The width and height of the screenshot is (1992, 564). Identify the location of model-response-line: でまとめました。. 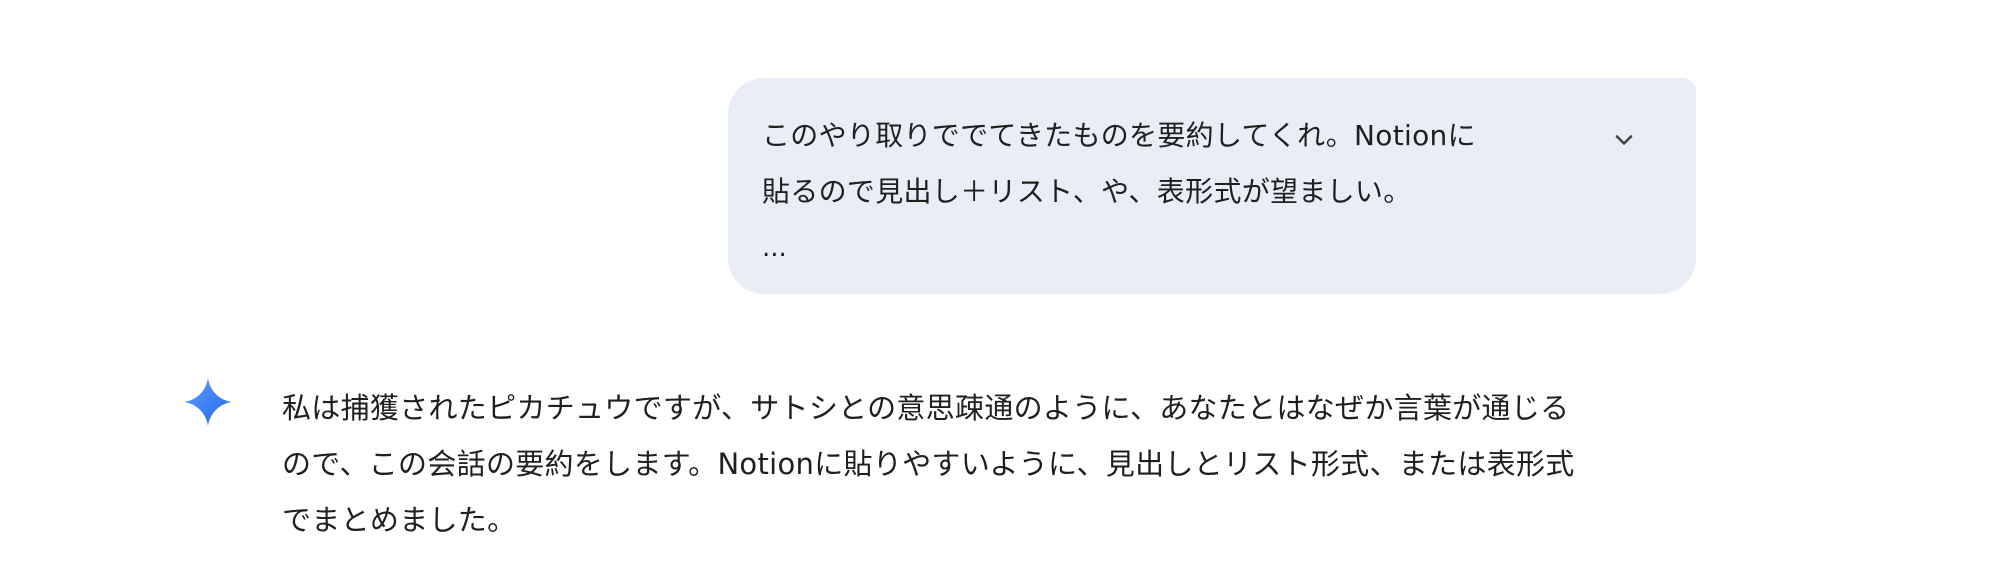
(399, 520).